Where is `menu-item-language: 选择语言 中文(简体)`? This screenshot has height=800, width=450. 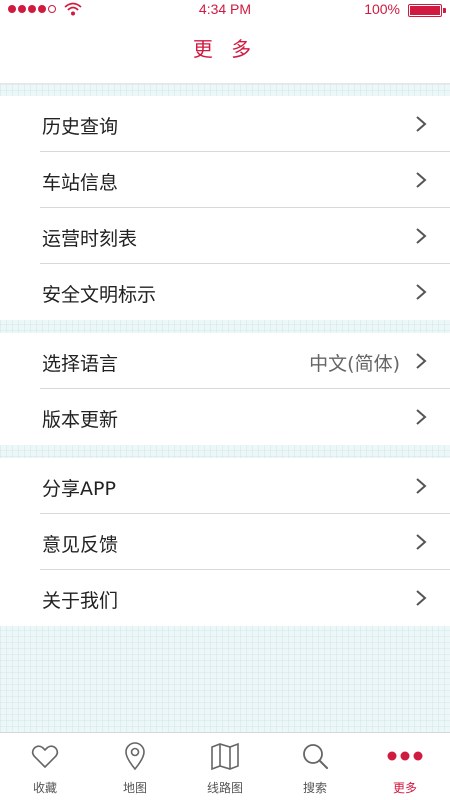
menu-item-language: 选择语言 中文(简体) is located at coordinates (245, 361).